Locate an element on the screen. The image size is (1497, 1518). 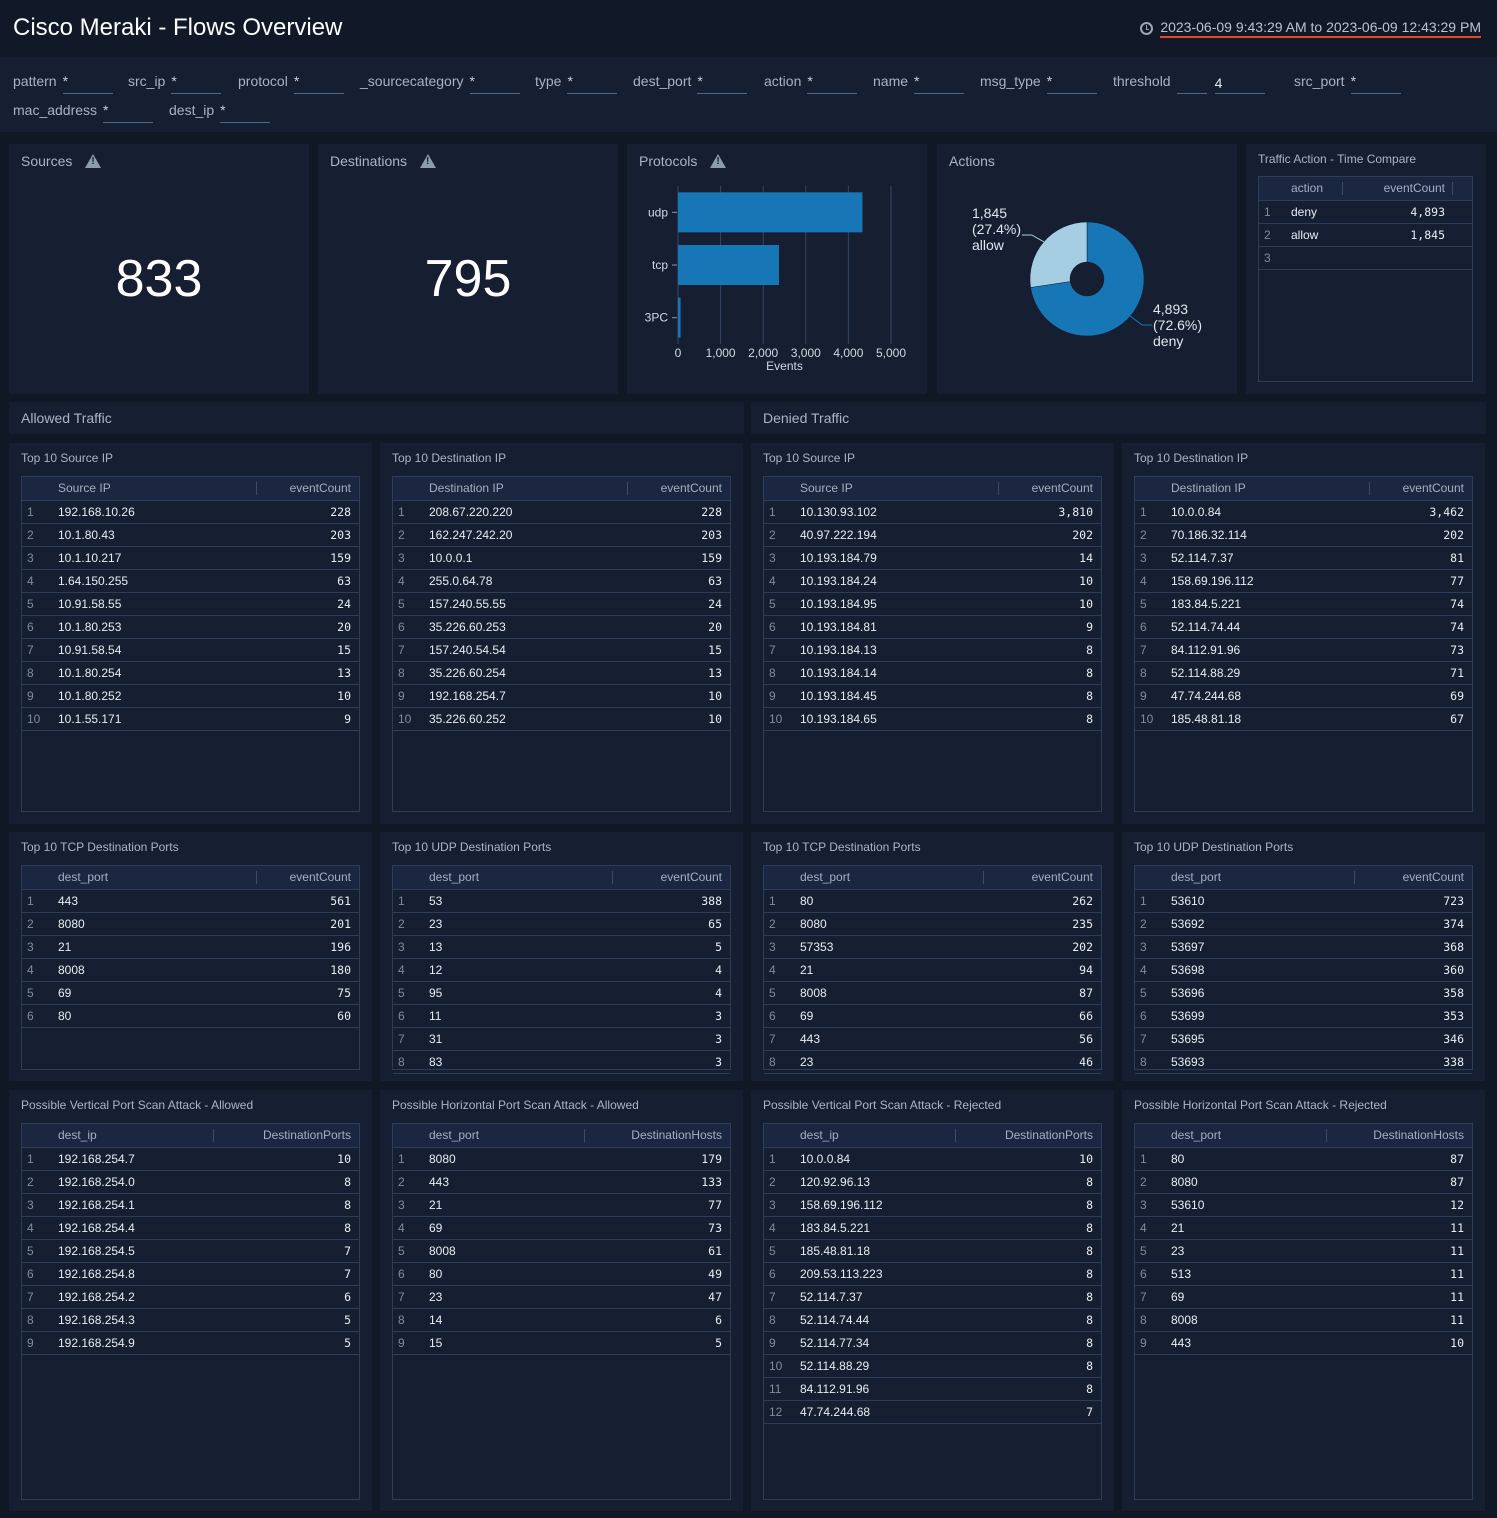
cell-key: 192.168.254.8 is located at coordinates (96, 1273).